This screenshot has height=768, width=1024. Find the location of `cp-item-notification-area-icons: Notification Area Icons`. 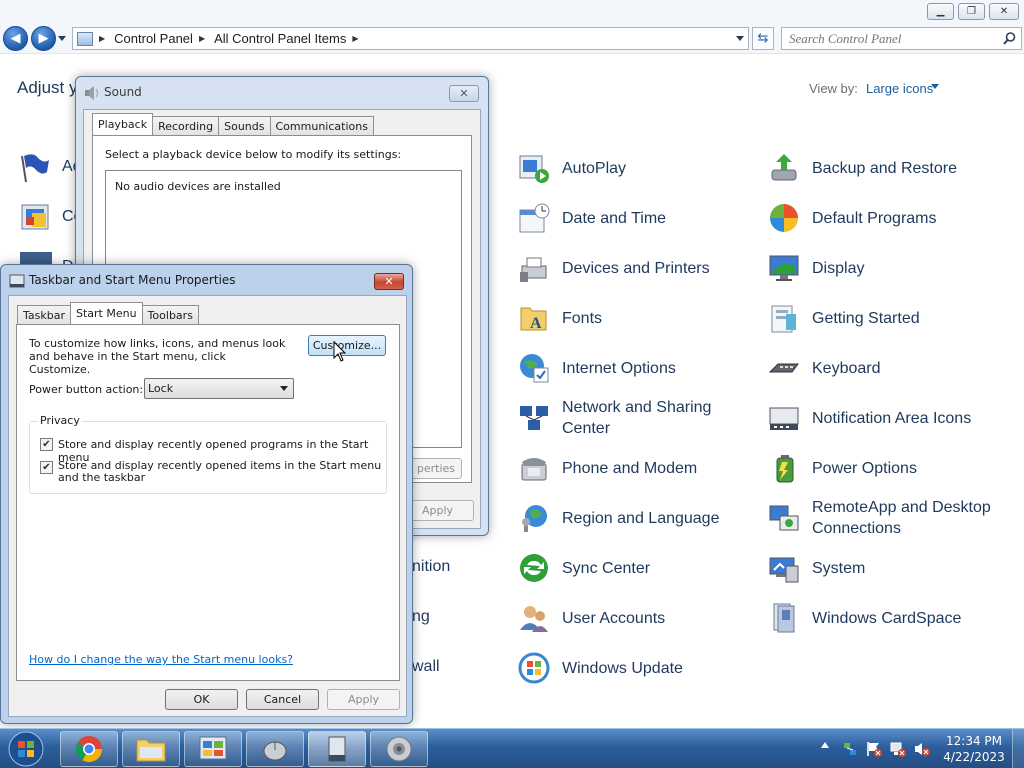

cp-item-notification-area-icons: Notification Area Icons is located at coordinates (885, 418).